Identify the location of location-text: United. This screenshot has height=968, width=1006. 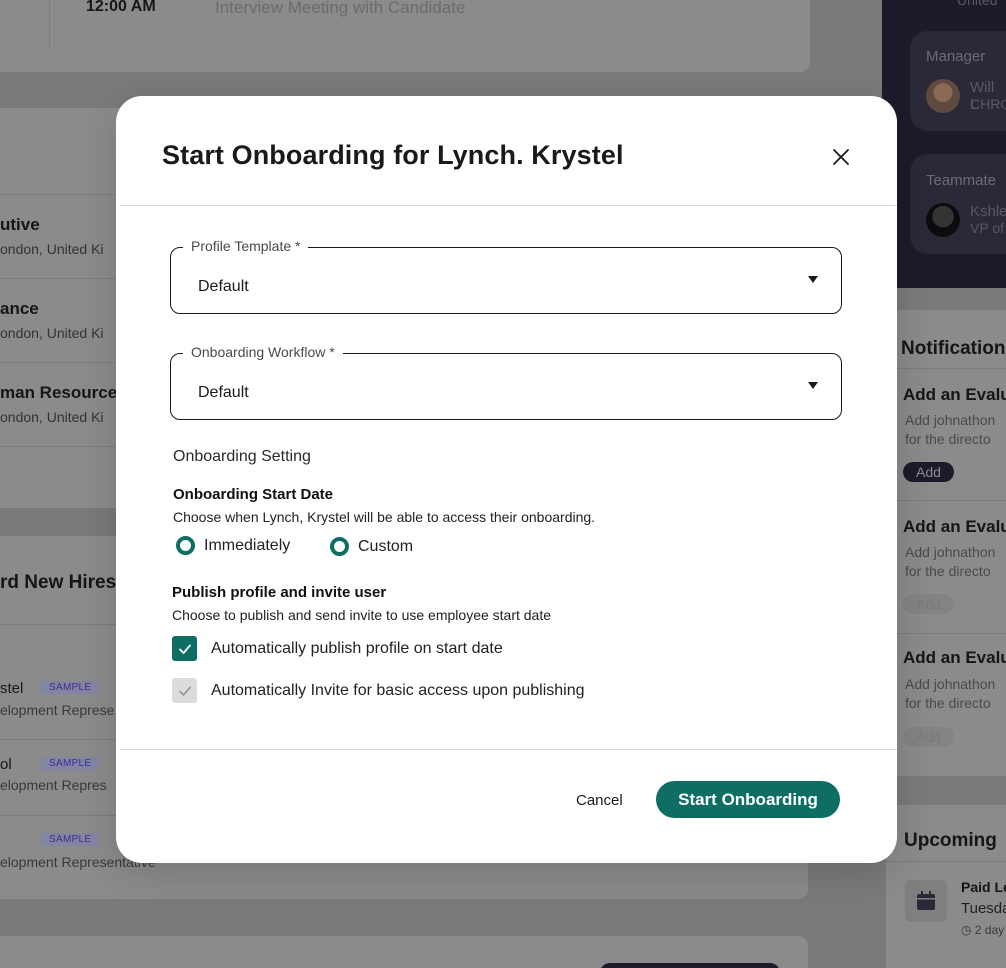
(977, 4).